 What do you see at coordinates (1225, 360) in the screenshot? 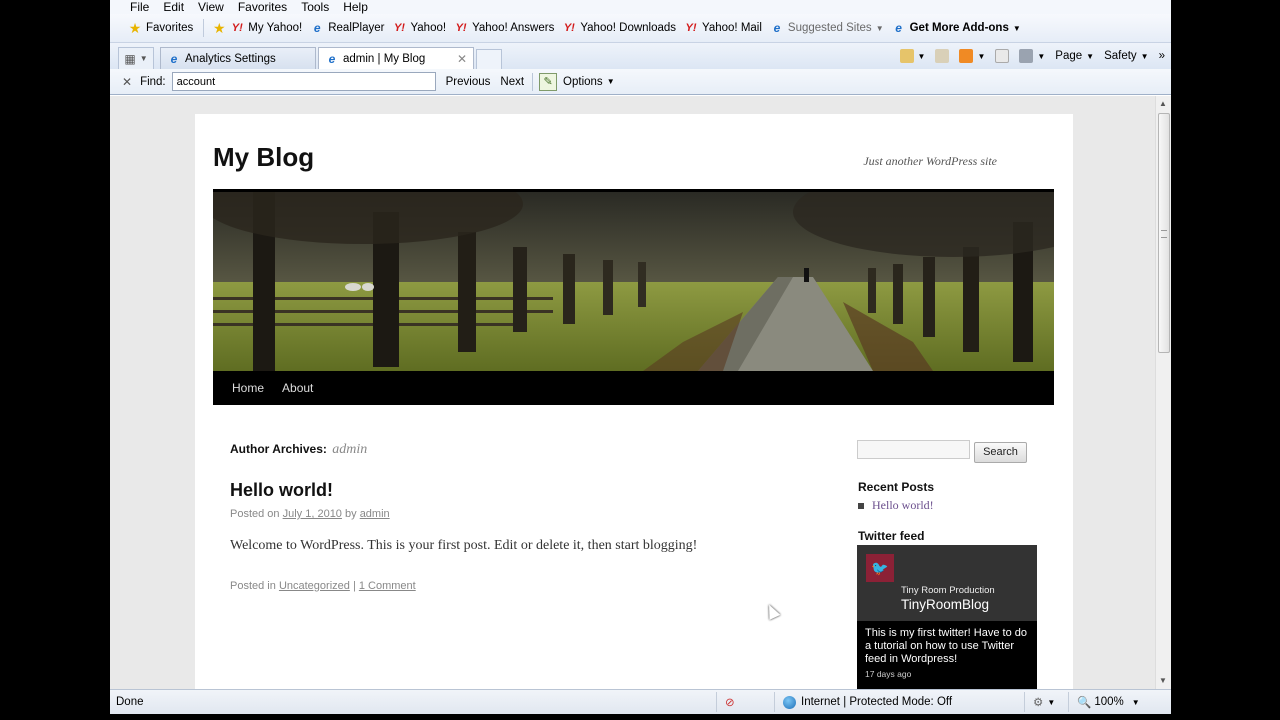
I see `screen-edge` at bounding box center [1225, 360].